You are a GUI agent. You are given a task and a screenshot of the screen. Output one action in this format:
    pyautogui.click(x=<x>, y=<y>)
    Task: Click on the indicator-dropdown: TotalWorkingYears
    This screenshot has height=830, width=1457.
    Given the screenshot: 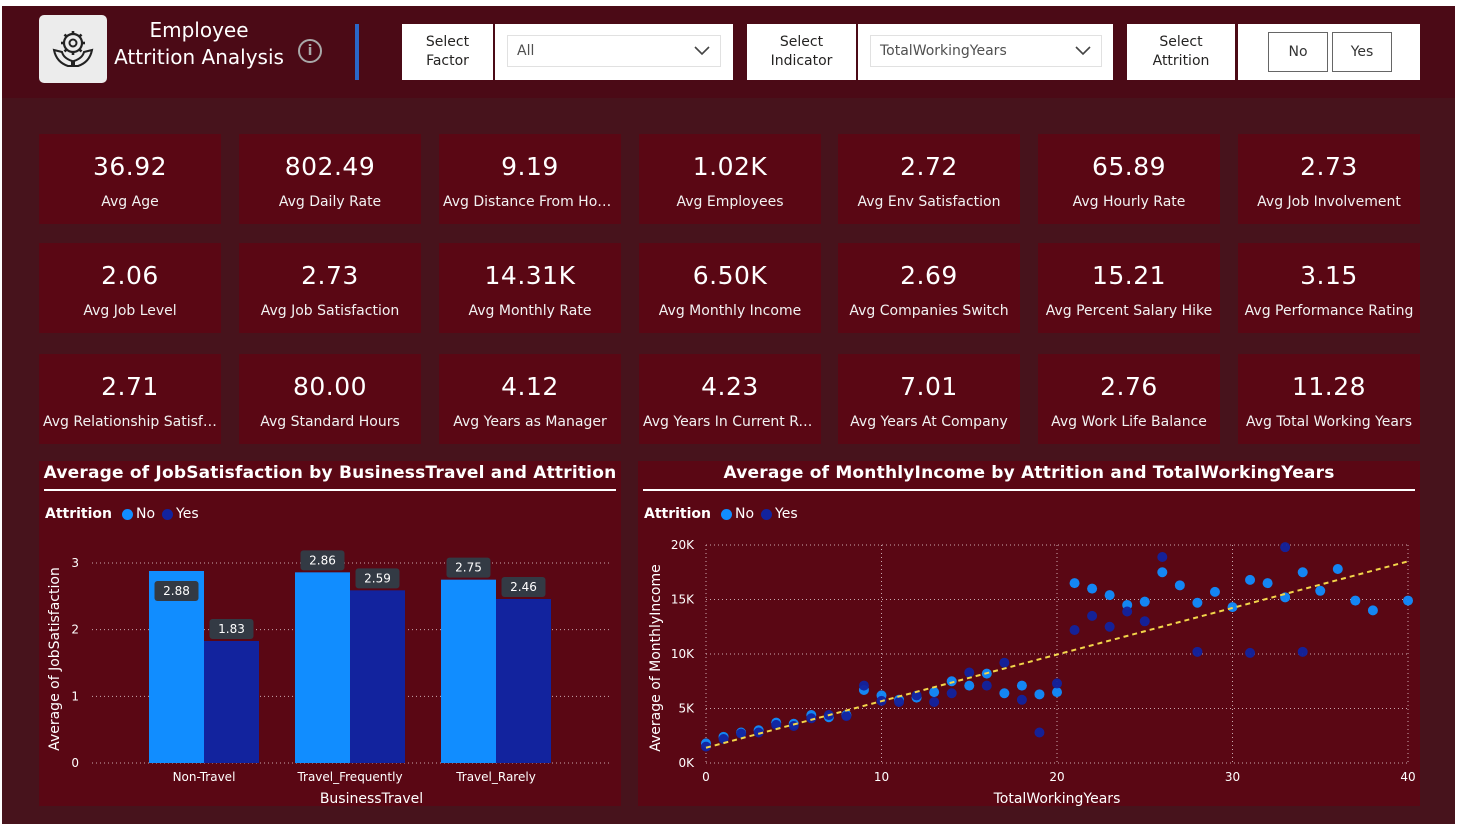 What is the action you would take?
    pyautogui.click(x=986, y=51)
    